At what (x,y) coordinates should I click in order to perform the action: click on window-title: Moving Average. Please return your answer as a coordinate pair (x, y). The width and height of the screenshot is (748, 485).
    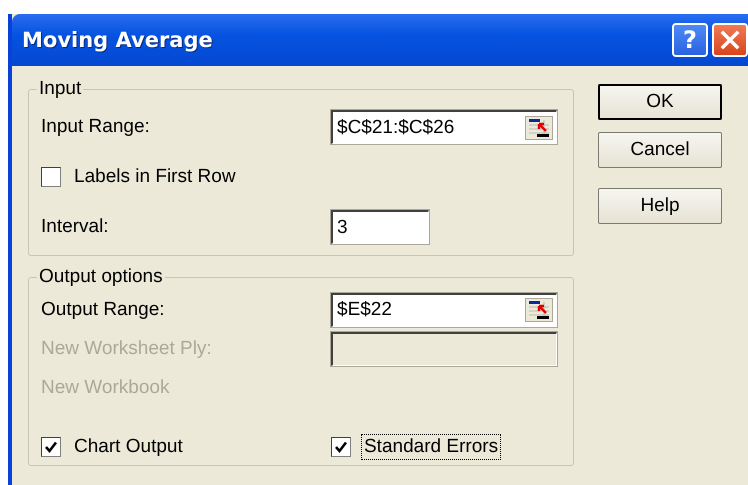
    Looking at the image, I should click on (117, 40).